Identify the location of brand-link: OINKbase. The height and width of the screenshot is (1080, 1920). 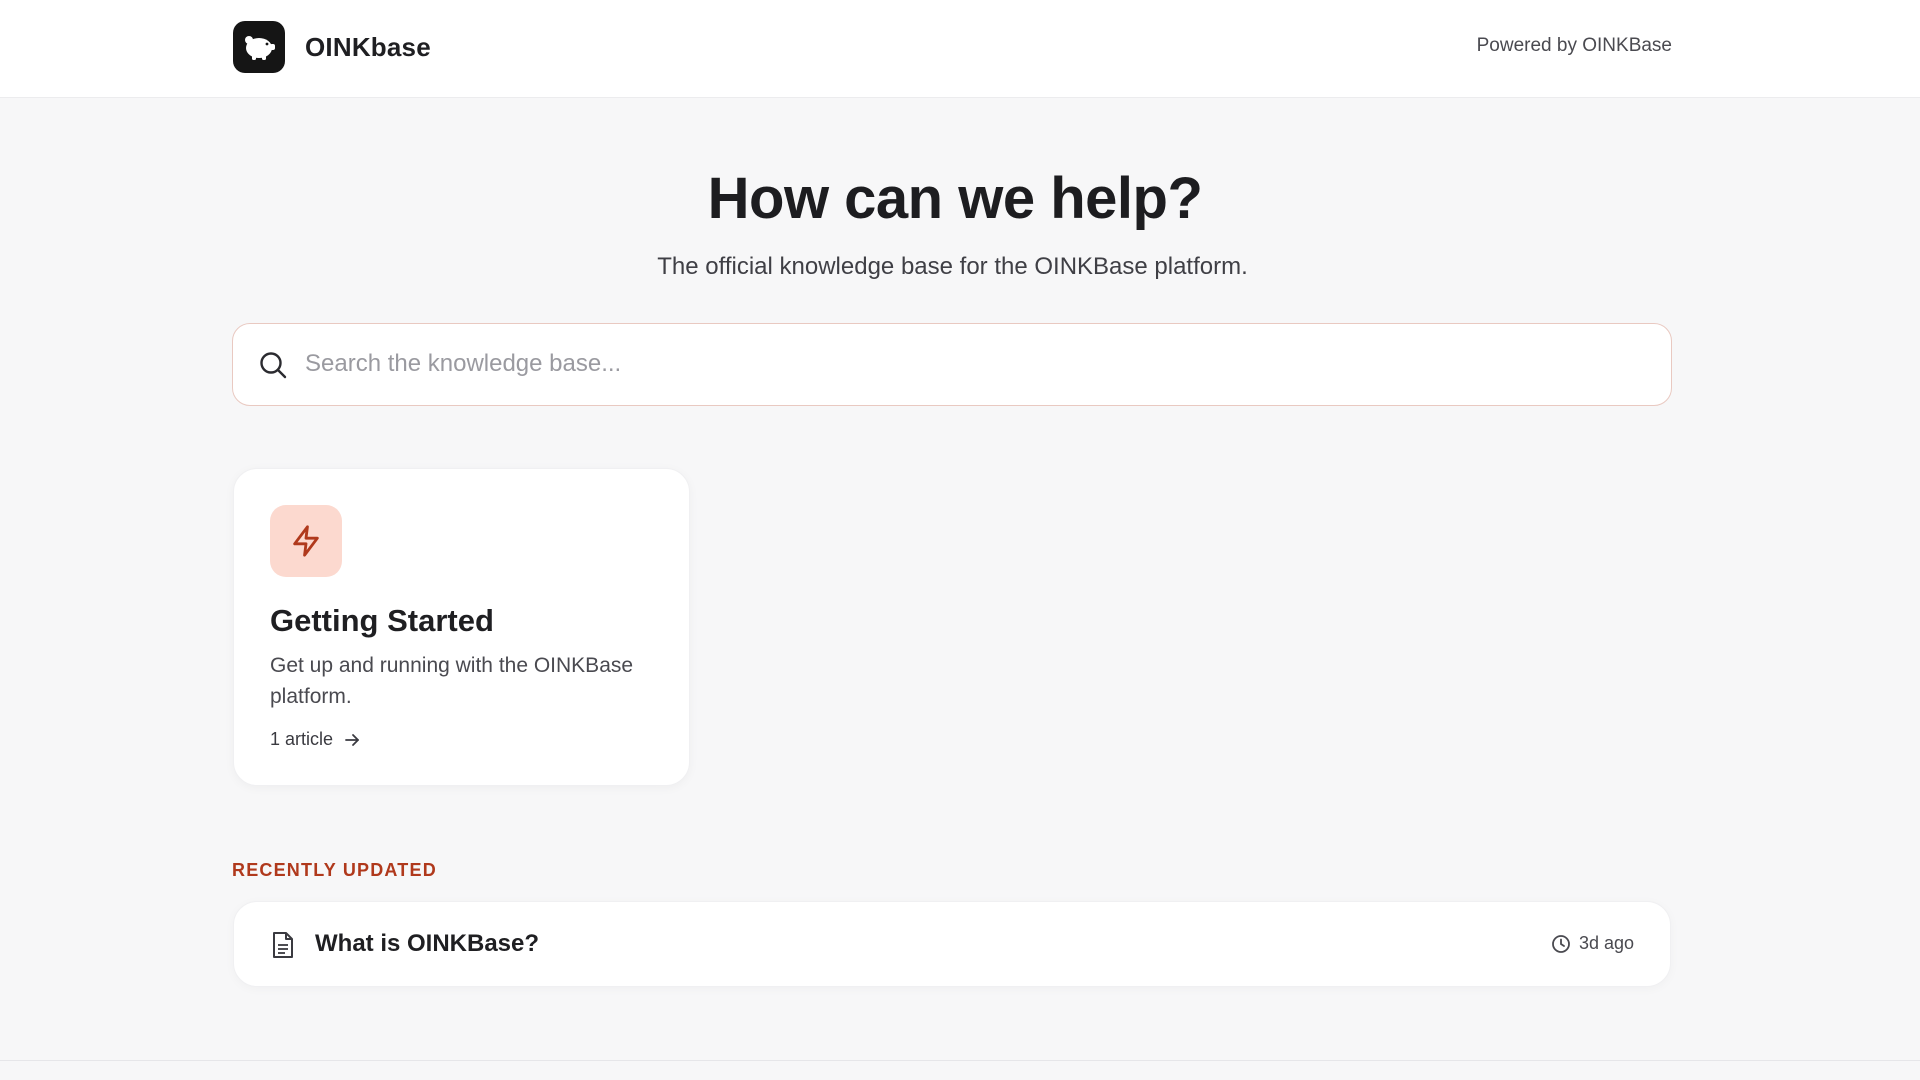
(332, 47).